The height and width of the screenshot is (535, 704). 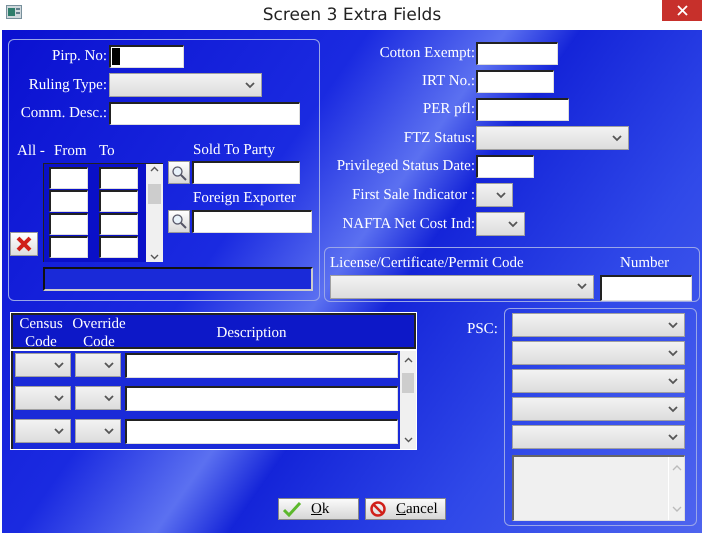 What do you see at coordinates (245, 198) in the screenshot?
I see `field-label: Foreign Exporter` at bounding box center [245, 198].